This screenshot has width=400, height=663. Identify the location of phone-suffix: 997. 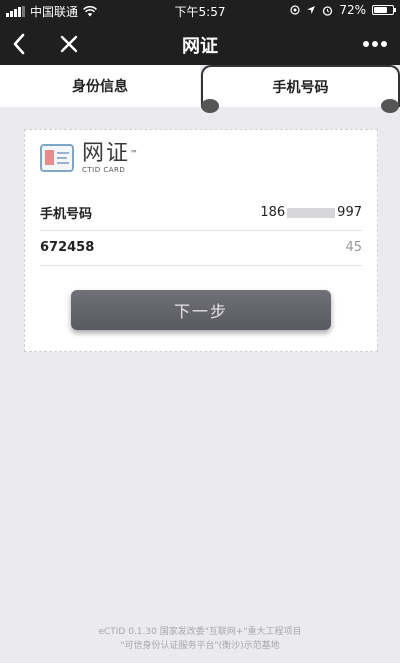
(349, 212).